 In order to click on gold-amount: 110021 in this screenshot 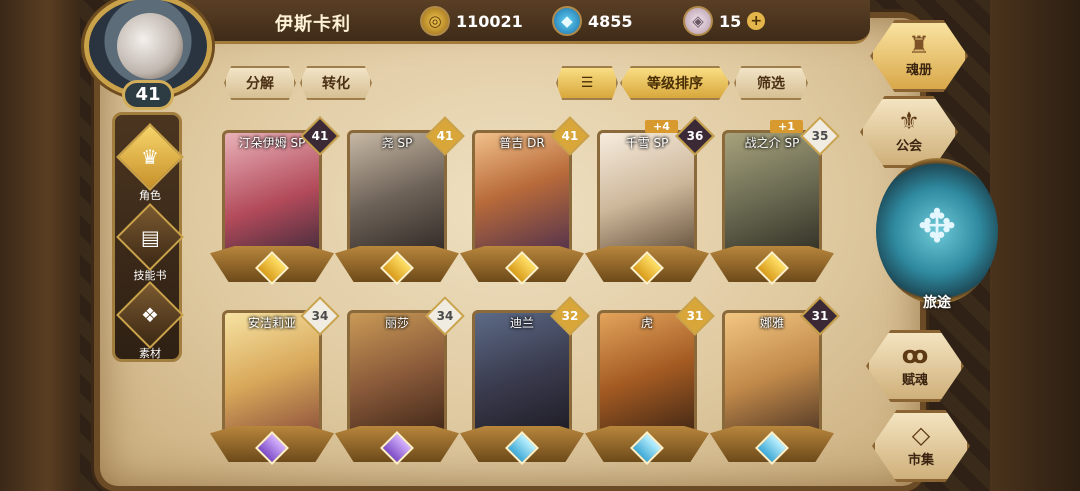, I will do `click(489, 21)`.